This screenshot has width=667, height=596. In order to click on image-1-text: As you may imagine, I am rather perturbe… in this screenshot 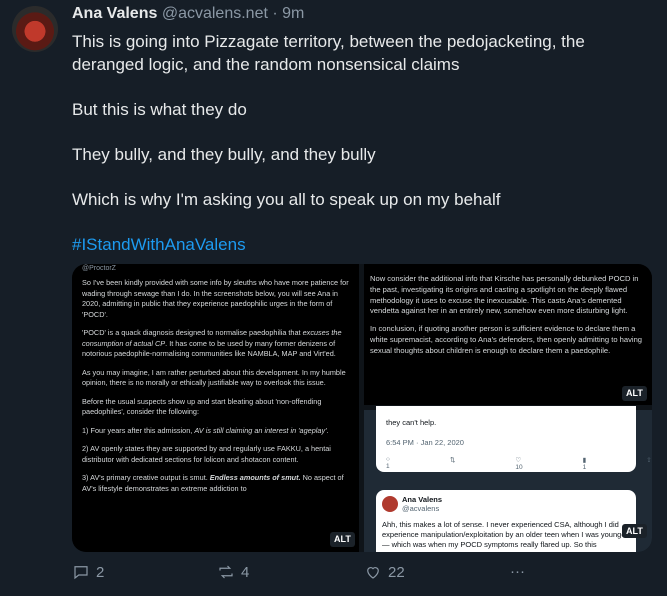, I will do `click(214, 377)`.